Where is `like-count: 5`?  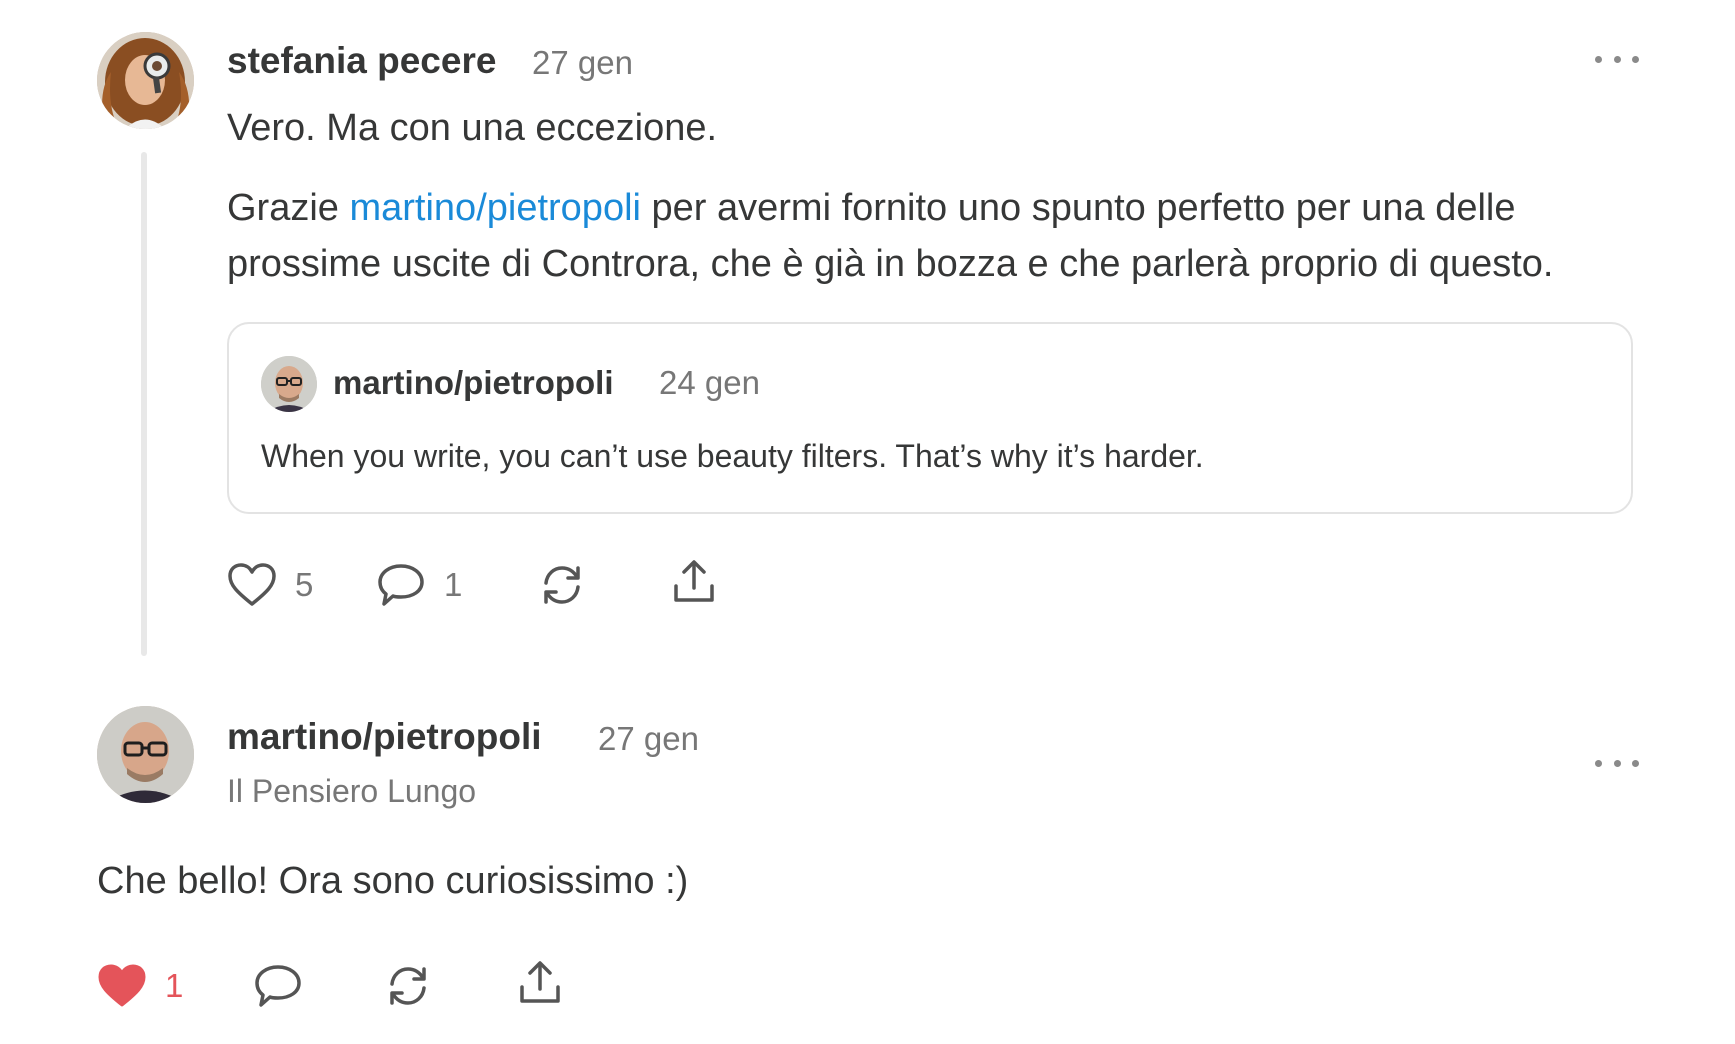 like-count: 5 is located at coordinates (304, 584).